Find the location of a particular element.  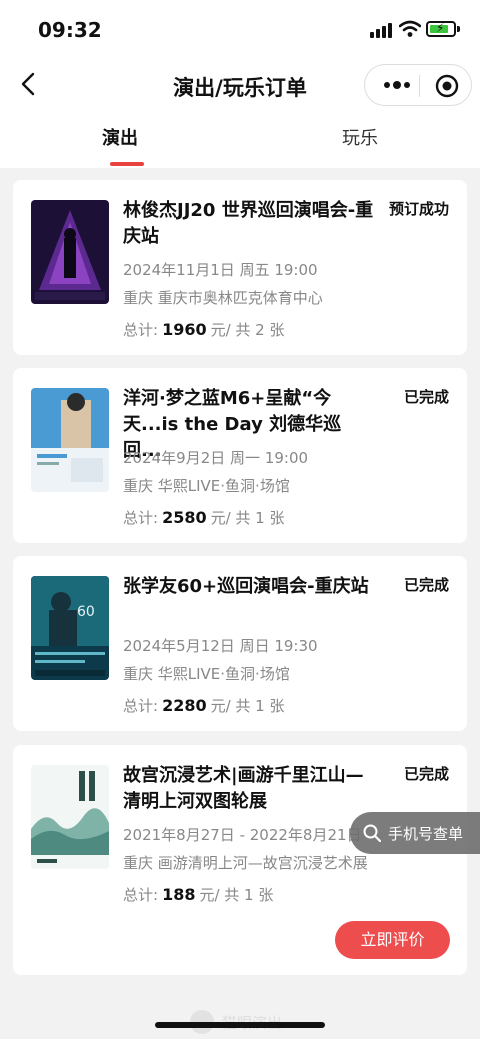

order-total: 总计: 2280 元/ 共 1 张 is located at coordinates (204, 705).